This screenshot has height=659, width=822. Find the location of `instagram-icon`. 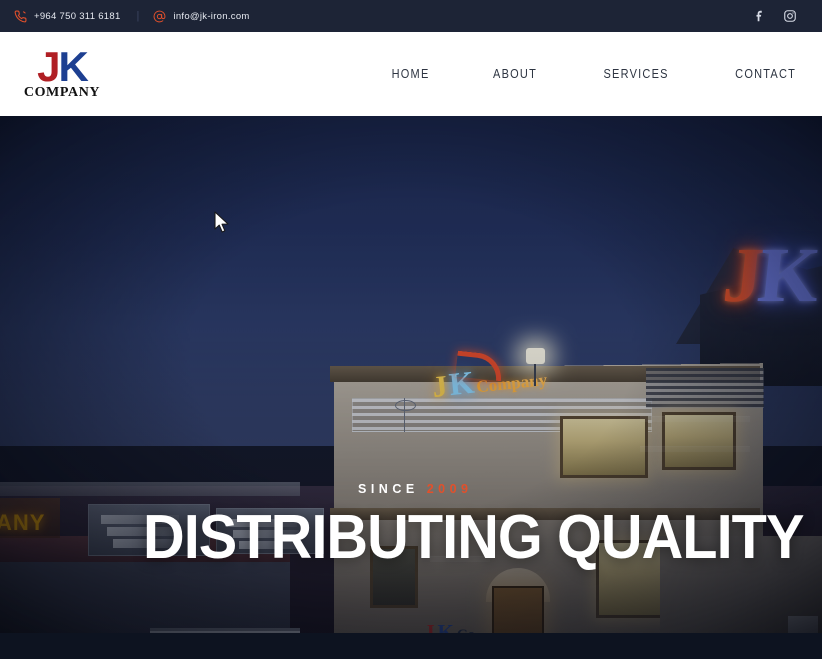

instagram-icon is located at coordinates (790, 16).